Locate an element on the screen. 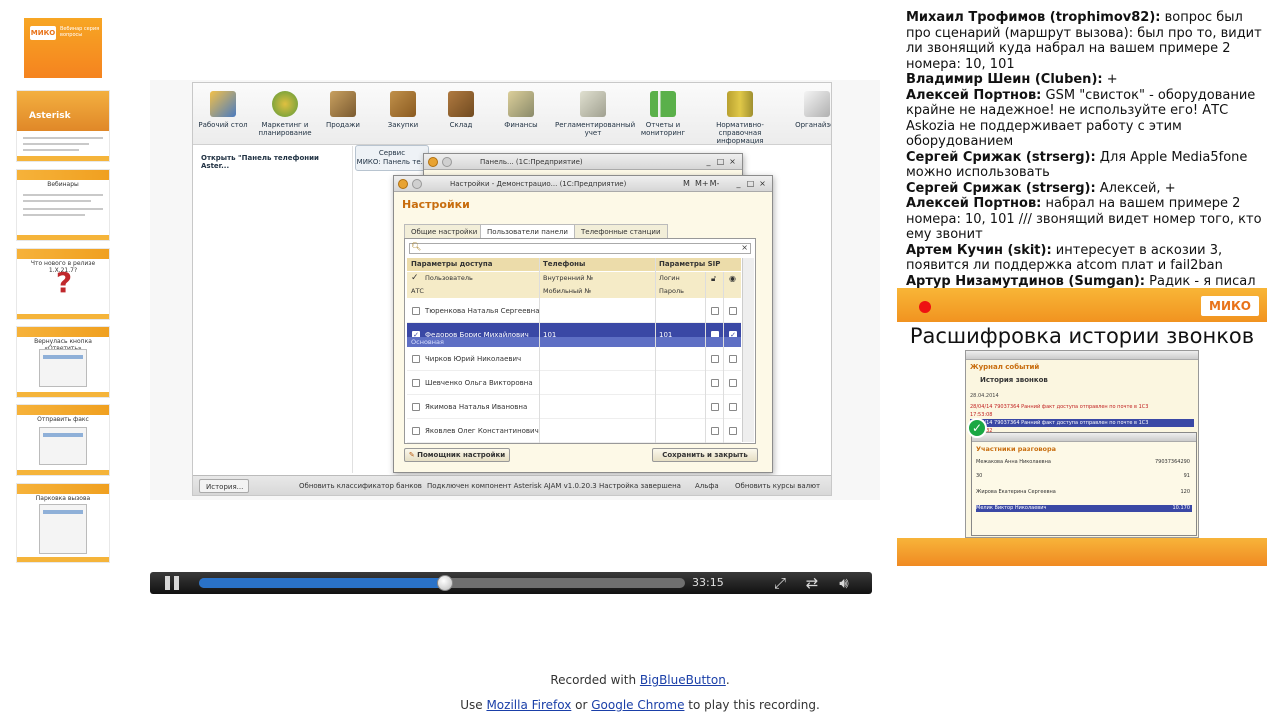 The image size is (1280, 720). clear-icon: × is located at coordinates (744, 247).